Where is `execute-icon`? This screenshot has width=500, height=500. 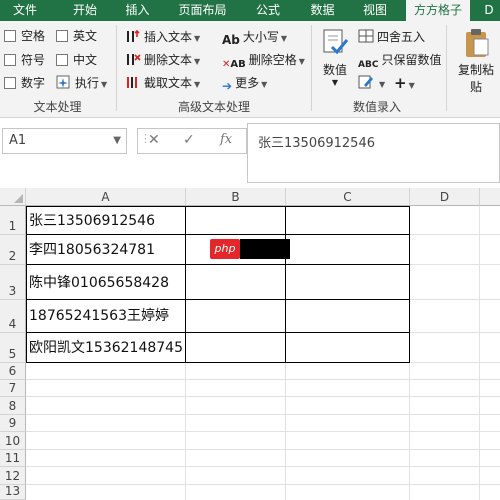
execute-icon is located at coordinates (64, 82).